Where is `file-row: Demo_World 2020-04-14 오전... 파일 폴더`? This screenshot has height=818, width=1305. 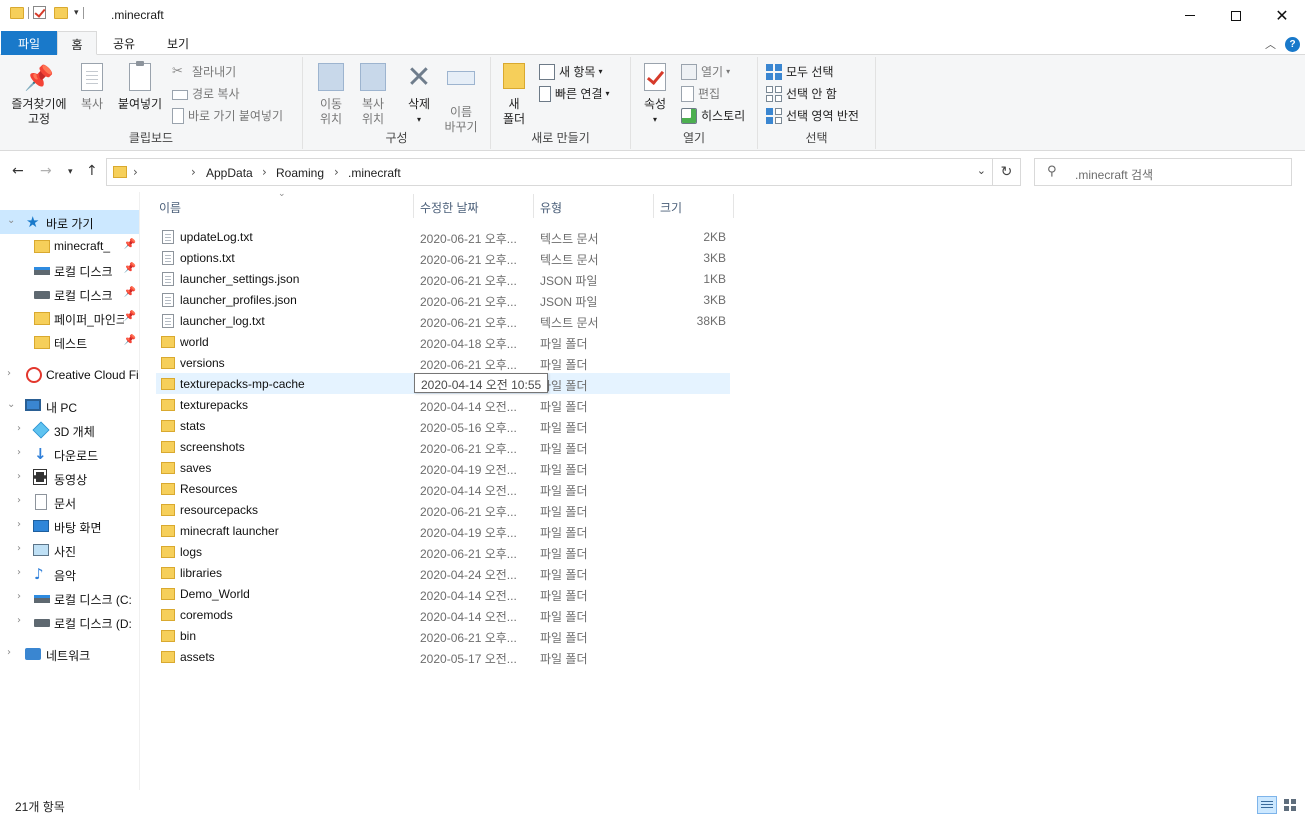
file-row: Demo_World 2020-04-14 오전... 파일 폴더 is located at coordinates (443, 593).